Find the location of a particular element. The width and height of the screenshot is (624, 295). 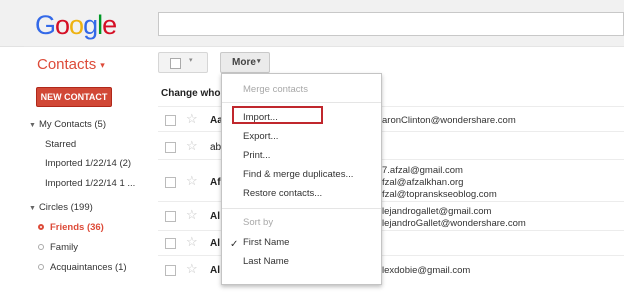

more-button: More ▾ is located at coordinates (245, 62).